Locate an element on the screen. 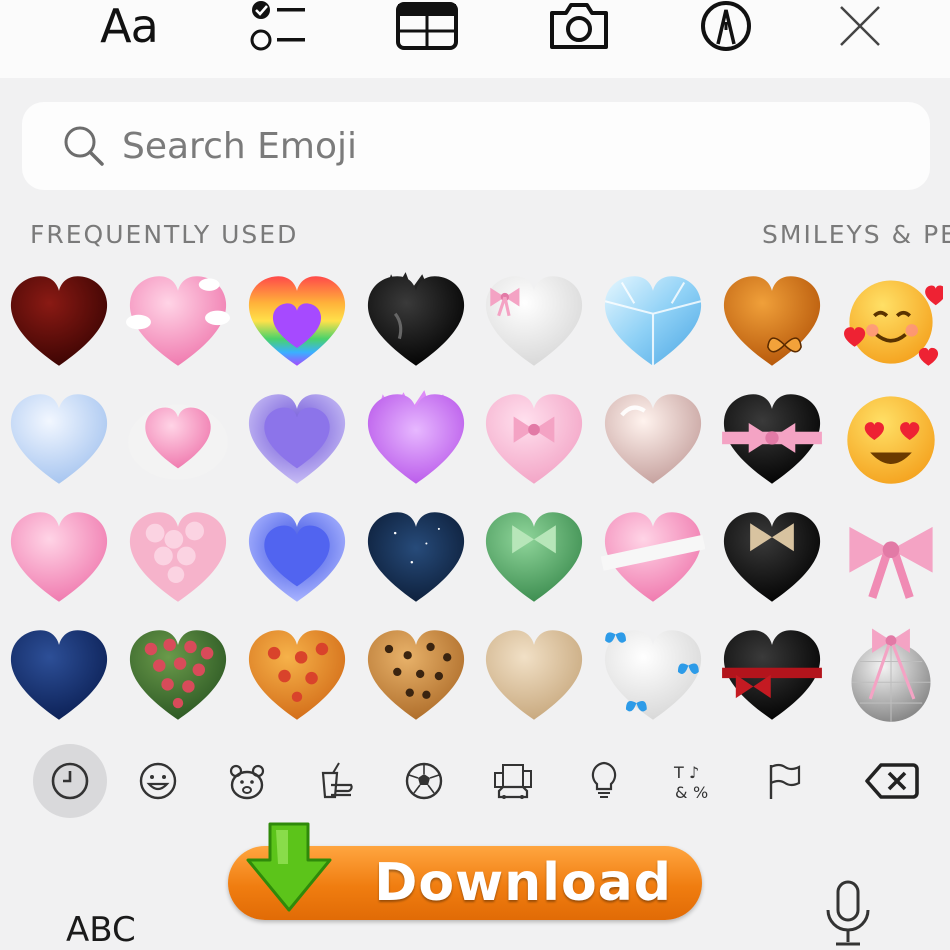  emoji-pink-bubble-heart is located at coordinates (178, 557).